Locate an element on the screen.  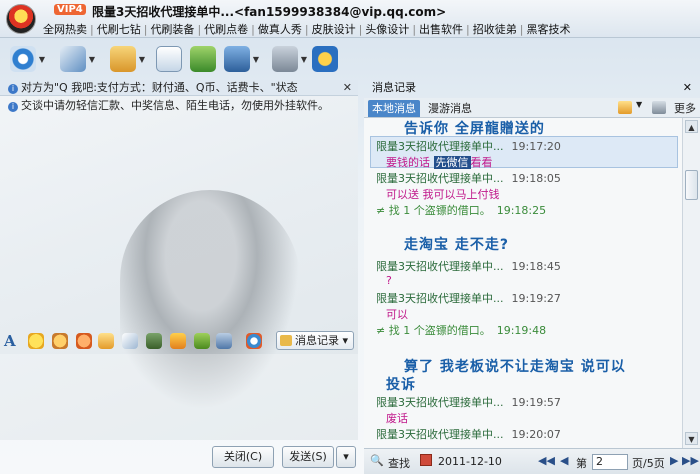
message-body: 废话 is located at coordinates (397, 418).